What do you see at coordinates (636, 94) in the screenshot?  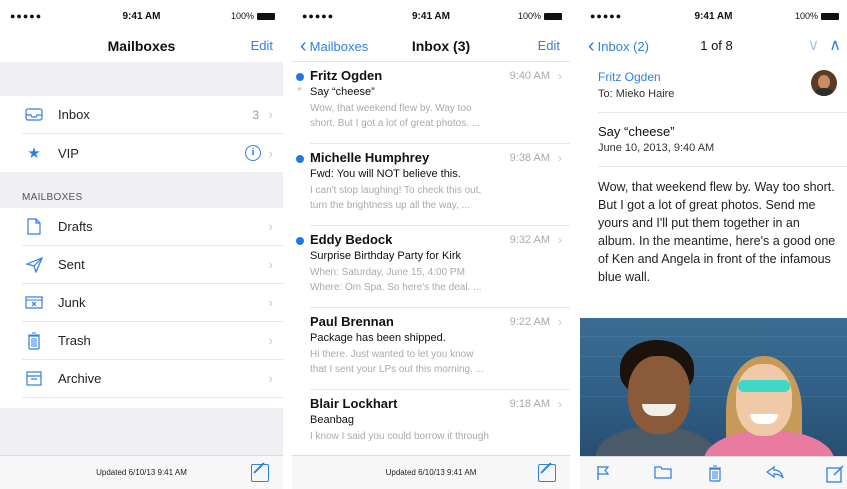 I see `recipient-line: To: Mieko Haire` at bounding box center [636, 94].